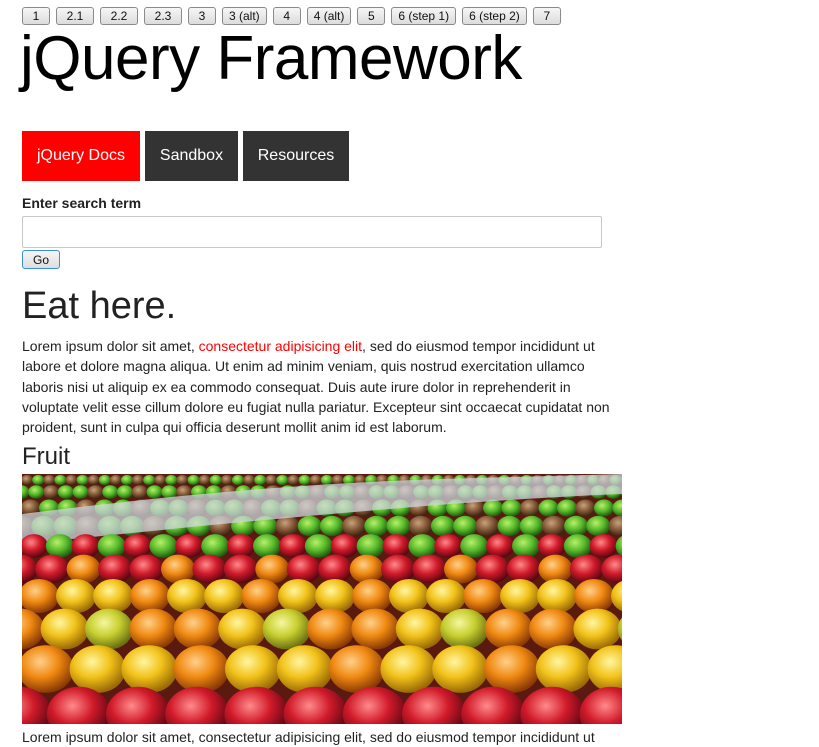 Image resolution: width=819 pixels, height=747 pixels. What do you see at coordinates (244, 16) in the screenshot?
I see `step-button-3-alt: 3 (alt)` at bounding box center [244, 16].